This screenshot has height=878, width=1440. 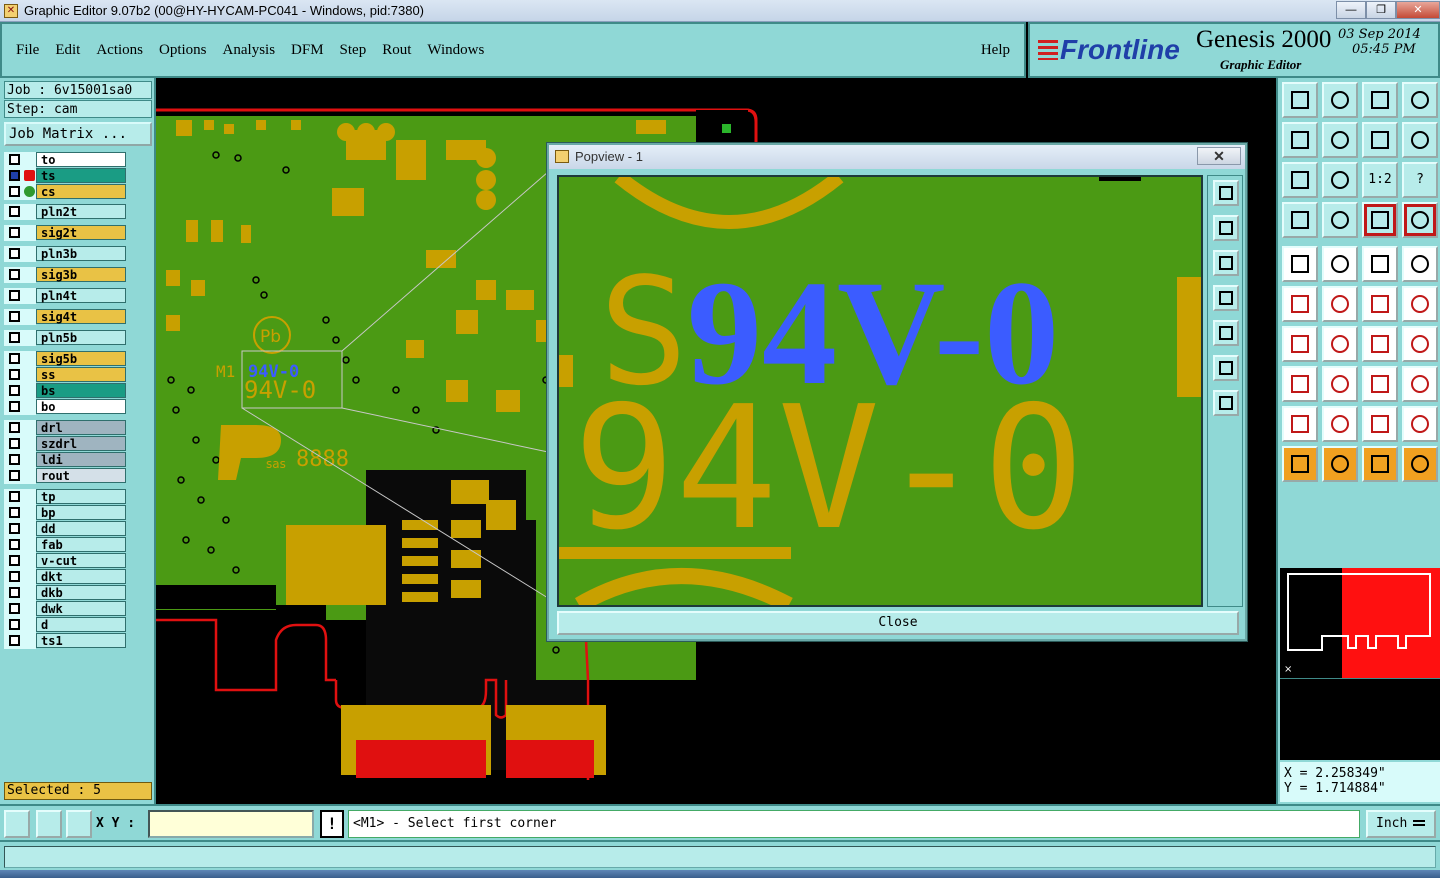 I want to click on feature-line-button, so click(x=1340, y=264).